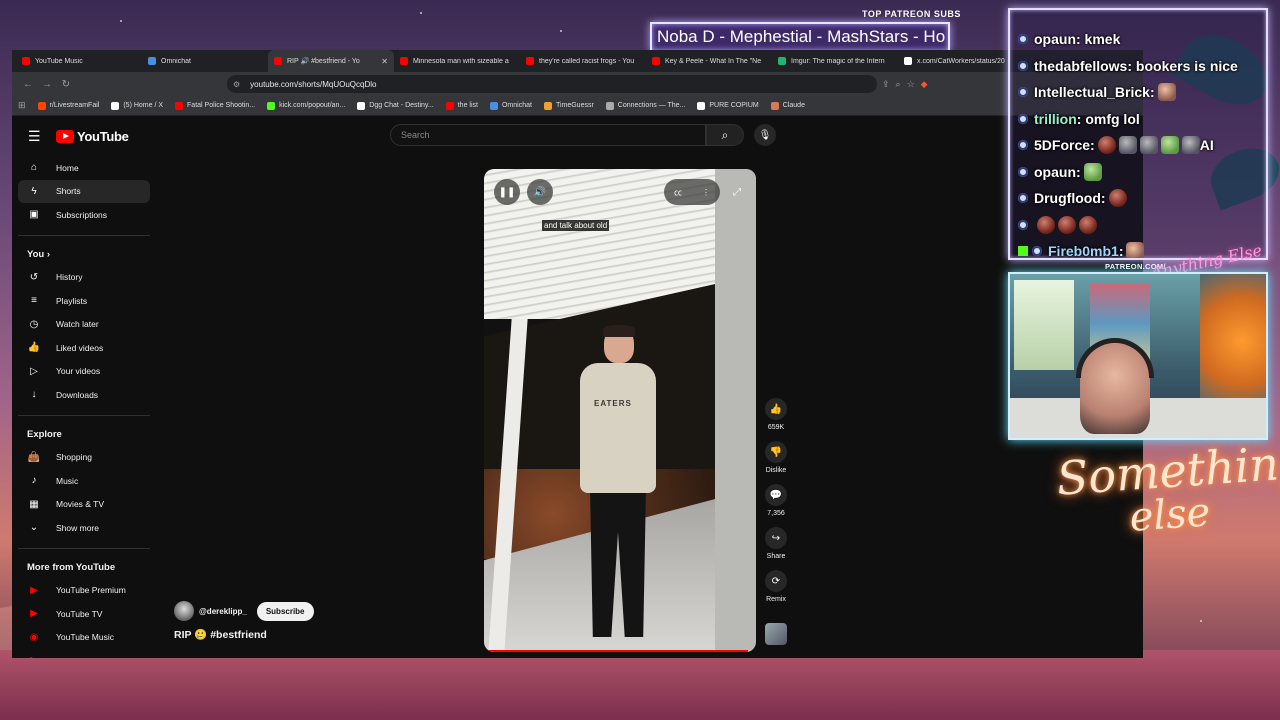 Image resolution: width=1280 pixels, height=720 pixels. What do you see at coordinates (84, 191) in the screenshot?
I see `sidebar-item: ϟ Shorts` at bounding box center [84, 191].